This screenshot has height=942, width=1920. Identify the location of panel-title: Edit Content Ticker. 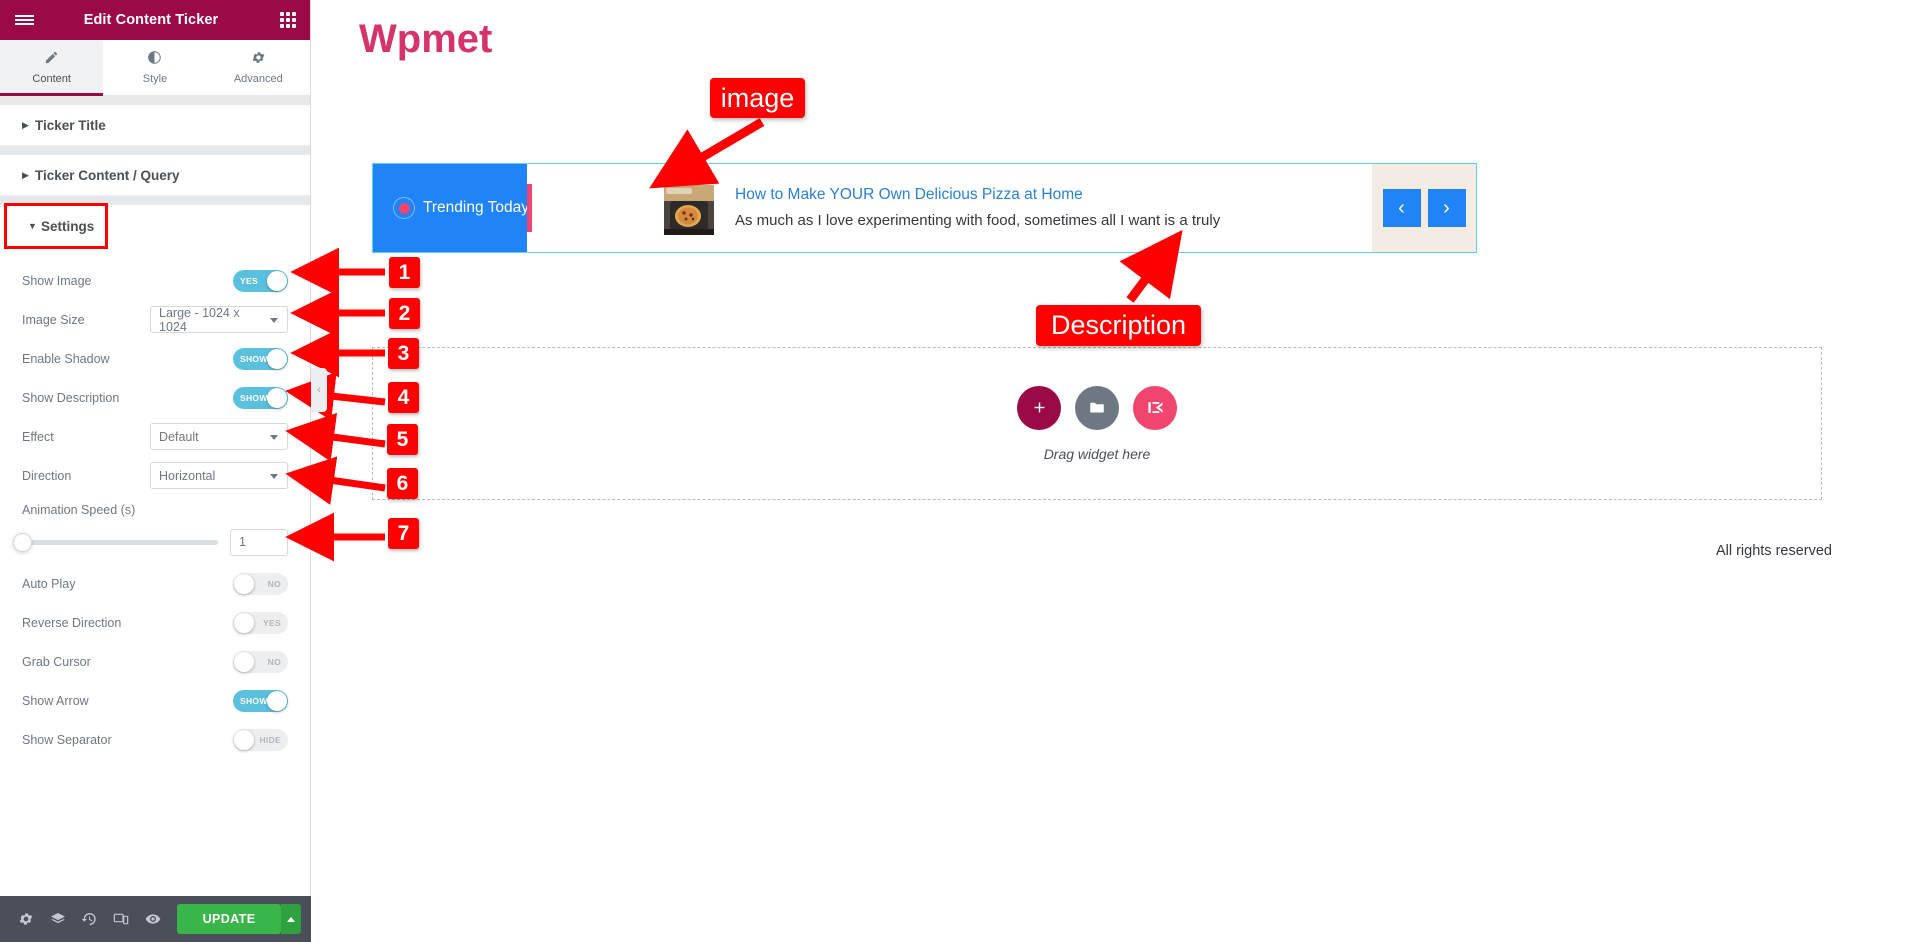
(151, 20).